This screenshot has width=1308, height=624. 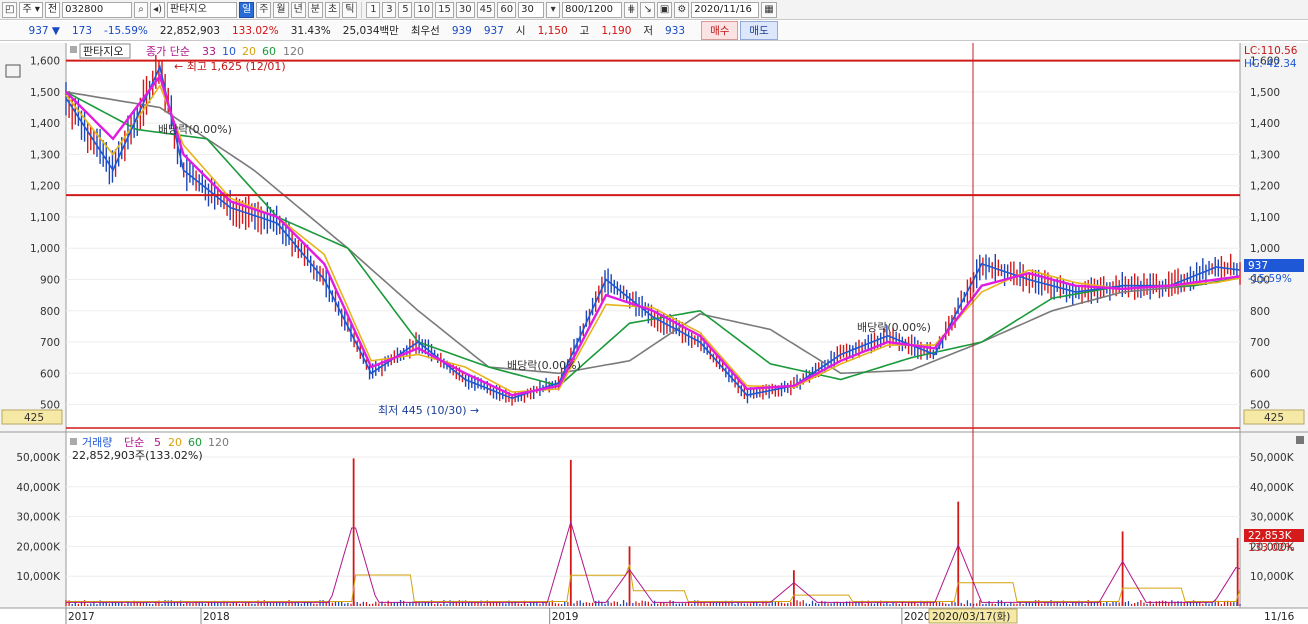 I want to click on date-axis-label: 2019, so click(x=565, y=617).